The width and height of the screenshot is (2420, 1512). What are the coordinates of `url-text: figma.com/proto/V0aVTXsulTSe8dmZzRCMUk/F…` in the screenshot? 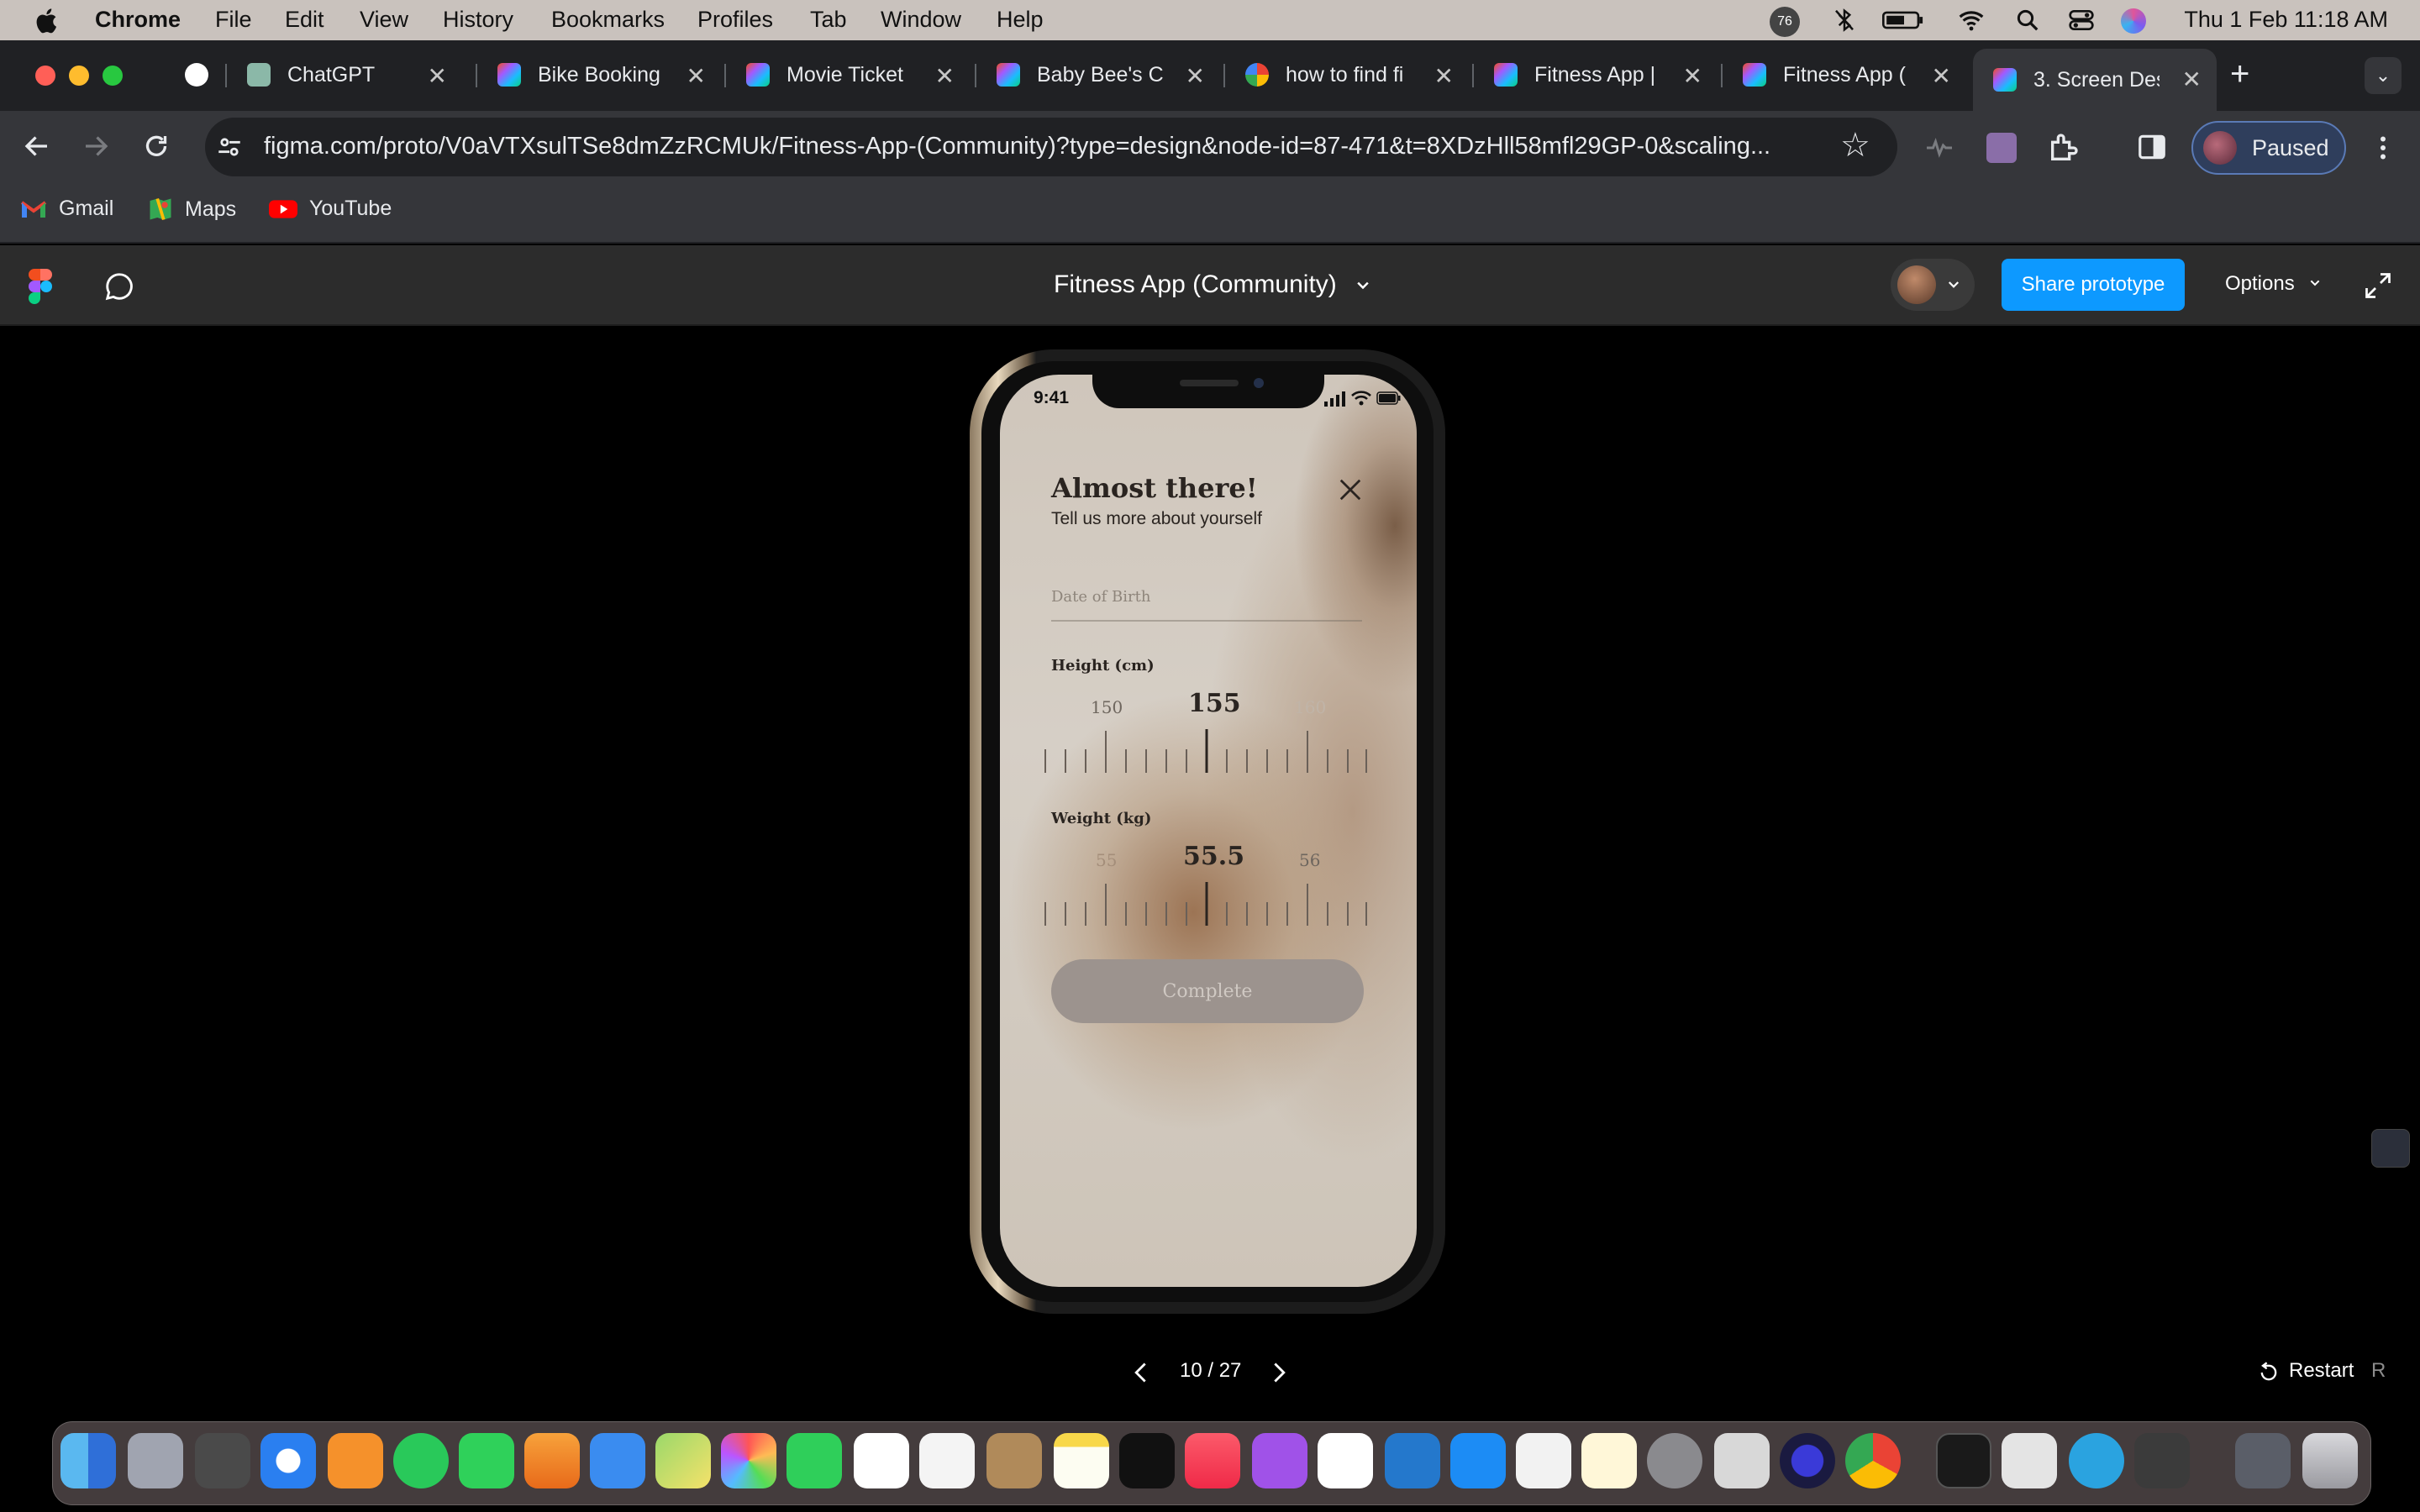 It's located at (1045, 146).